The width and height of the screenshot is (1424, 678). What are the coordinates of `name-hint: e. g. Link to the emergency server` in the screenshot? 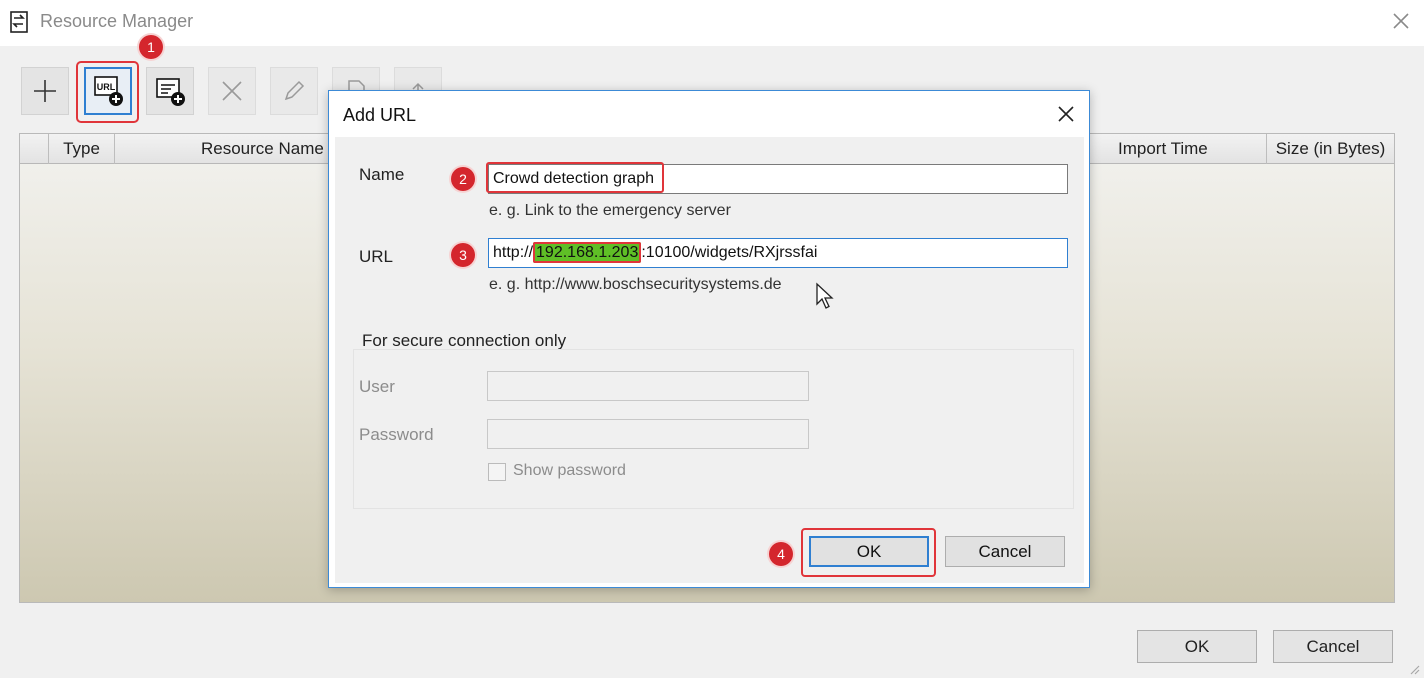 It's located at (610, 210).